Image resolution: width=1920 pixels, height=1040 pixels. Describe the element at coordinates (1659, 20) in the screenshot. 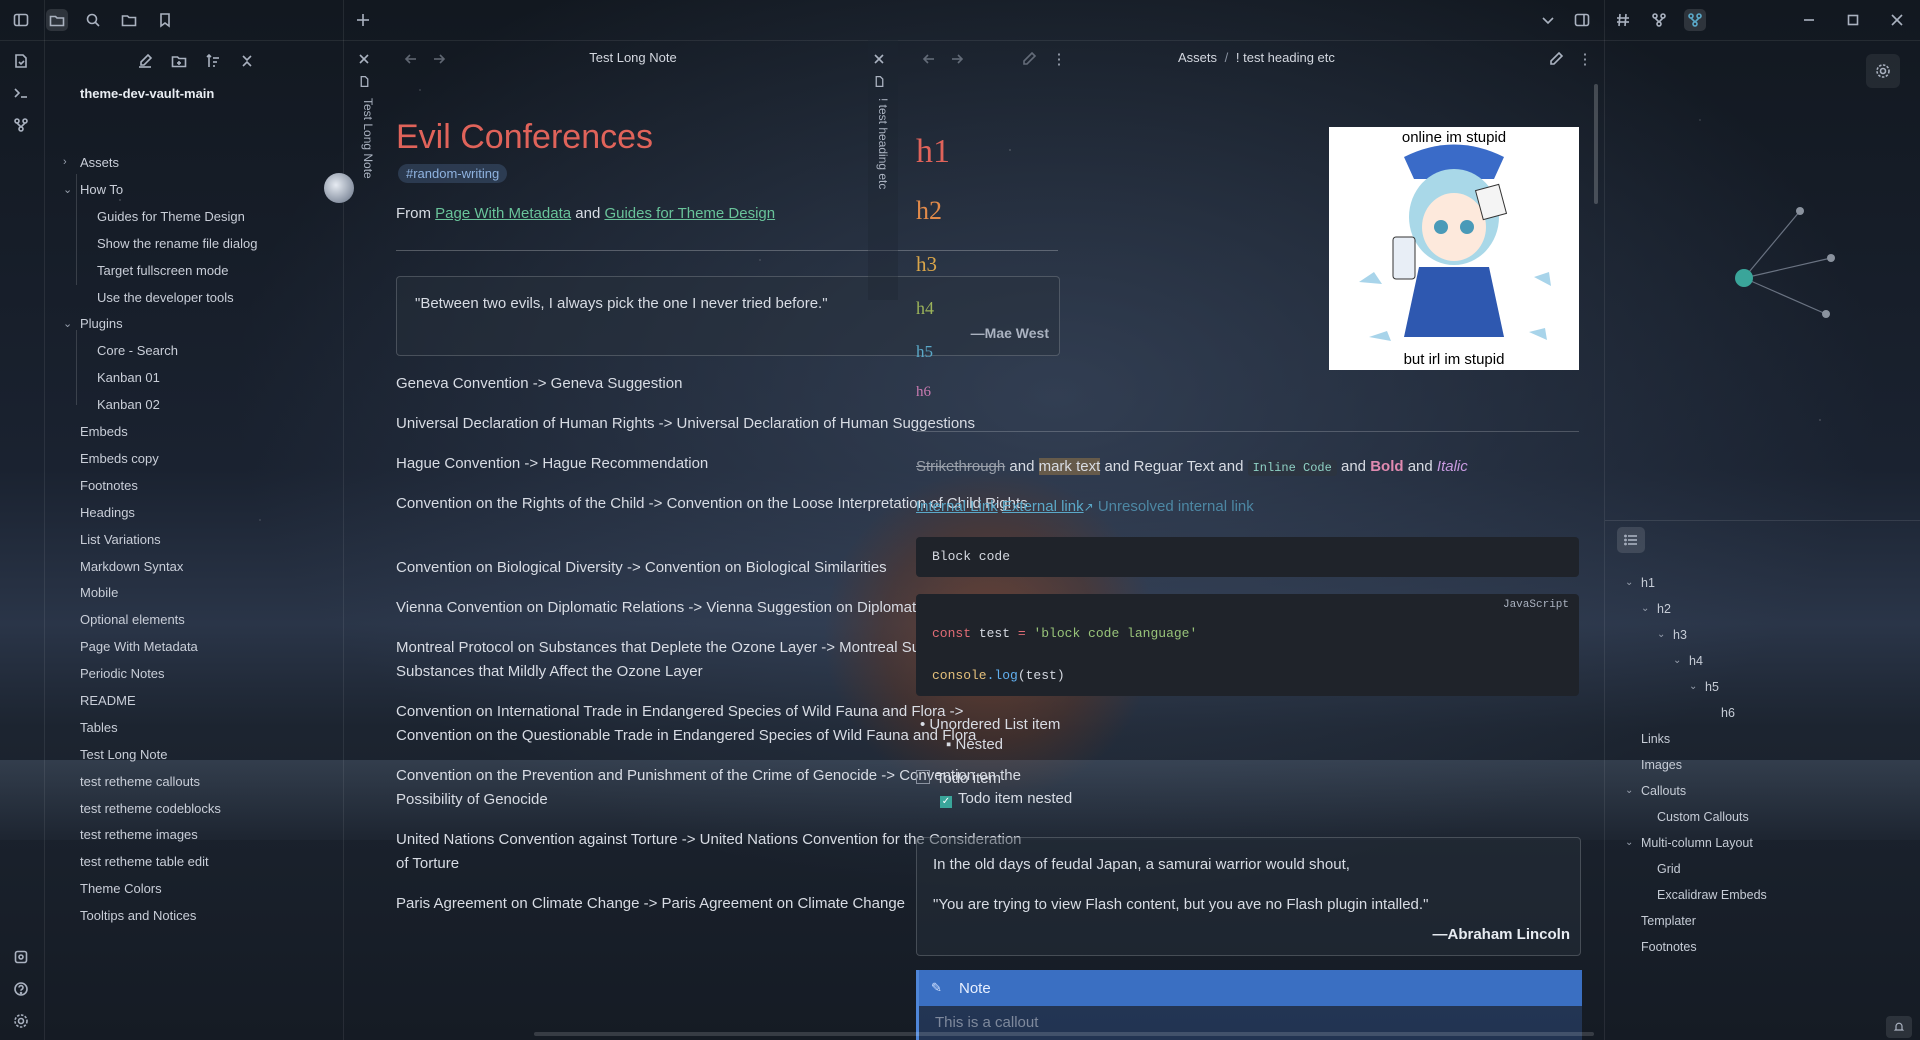

I see `backlinks-icon` at that location.